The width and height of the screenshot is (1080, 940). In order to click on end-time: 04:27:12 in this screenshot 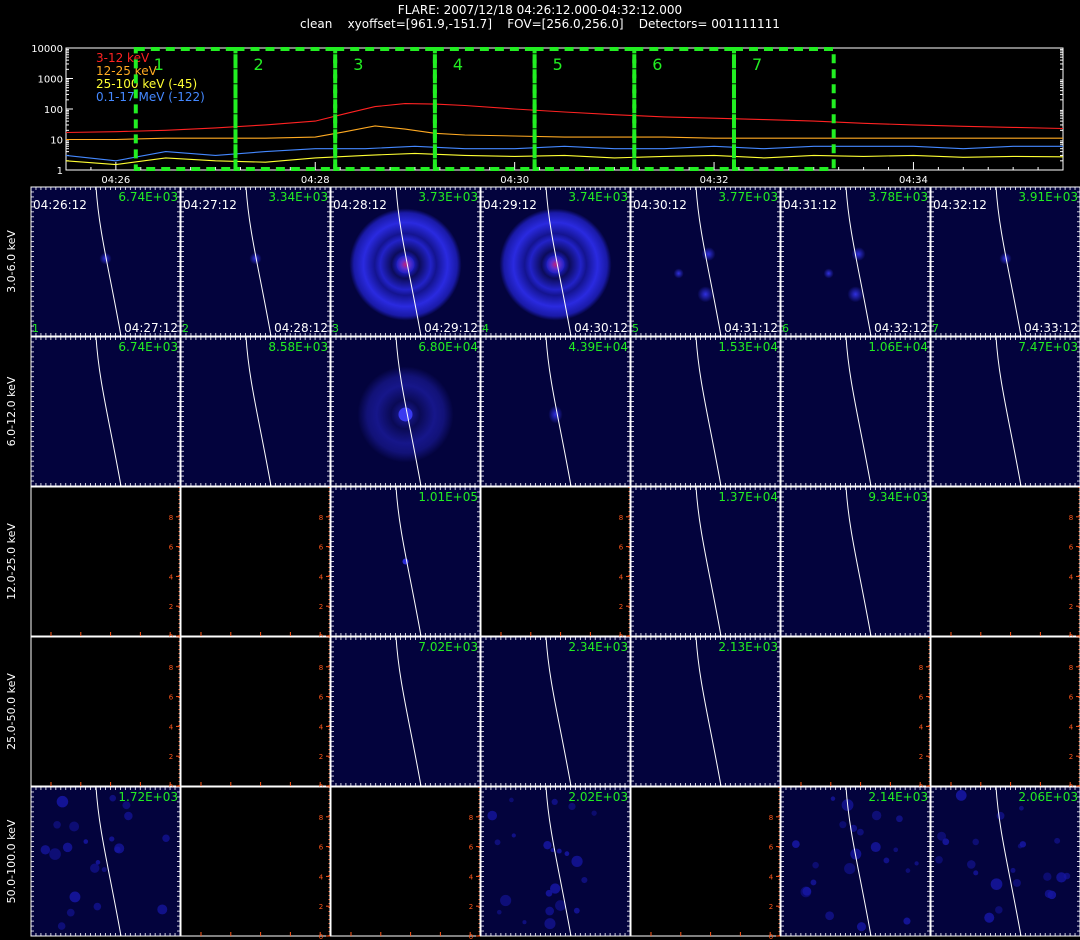, I will do `click(151, 328)`.